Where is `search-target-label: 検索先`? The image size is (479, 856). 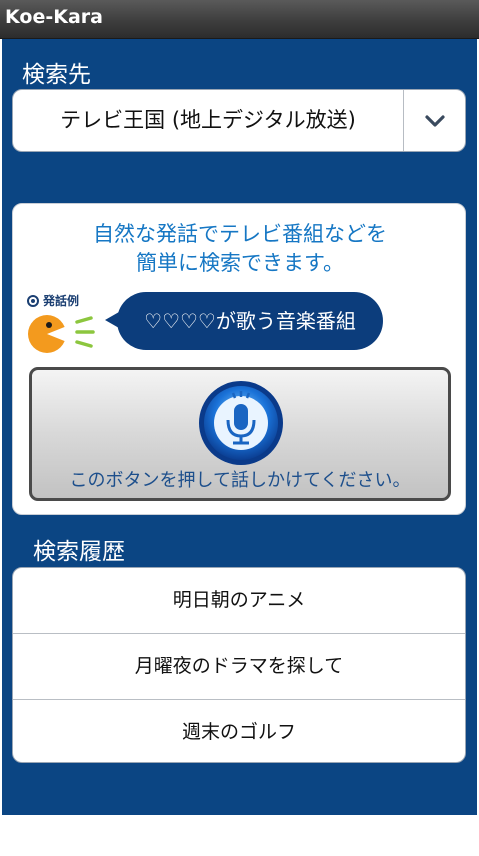
search-target-label: 検索先 is located at coordinates (56, 75).